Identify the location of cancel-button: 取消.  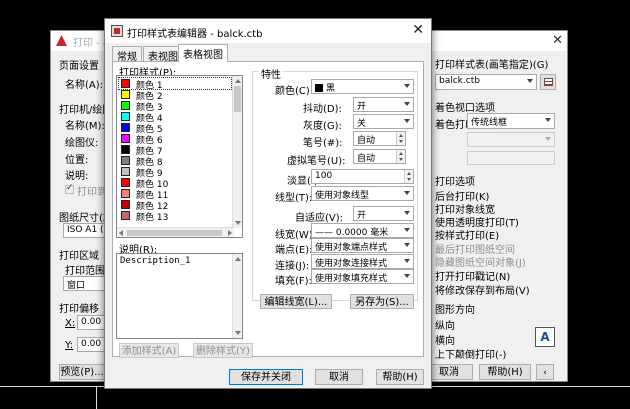
(339, 377).